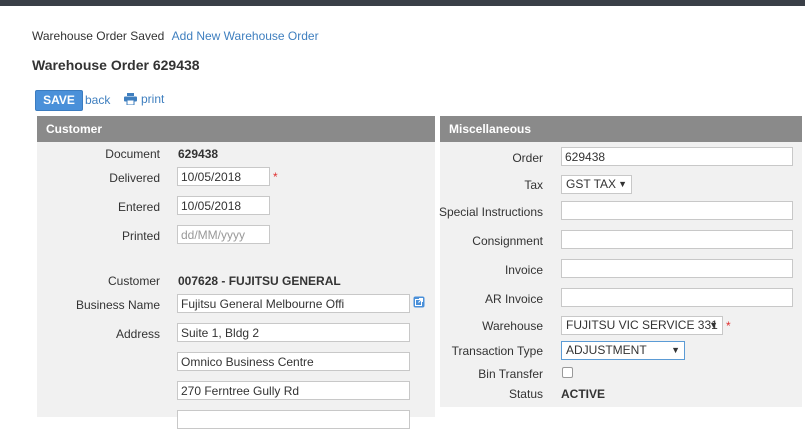 Image resolution: width=805 pixels, height=429 pixels. What do you see at coordinates (59, 100) in the screenshot?
I see `save-button: SAVE` at bounding box center [59, 100].